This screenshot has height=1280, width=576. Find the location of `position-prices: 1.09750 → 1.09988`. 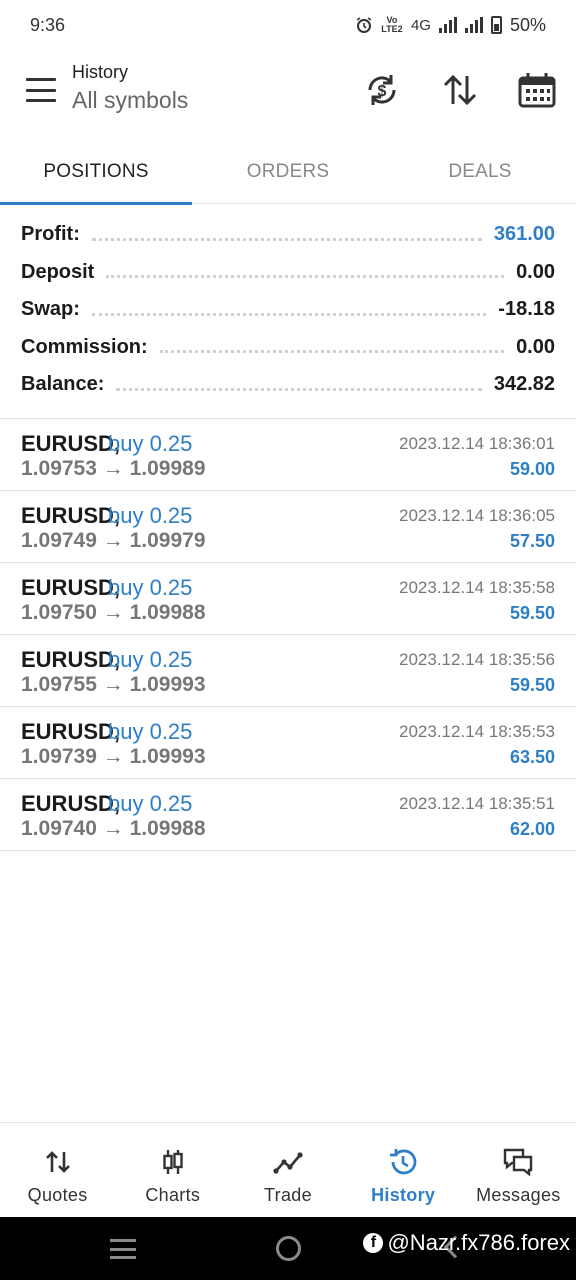

position-prices: 1.09750 → 1.09988 is located at coordinates (113, 613).